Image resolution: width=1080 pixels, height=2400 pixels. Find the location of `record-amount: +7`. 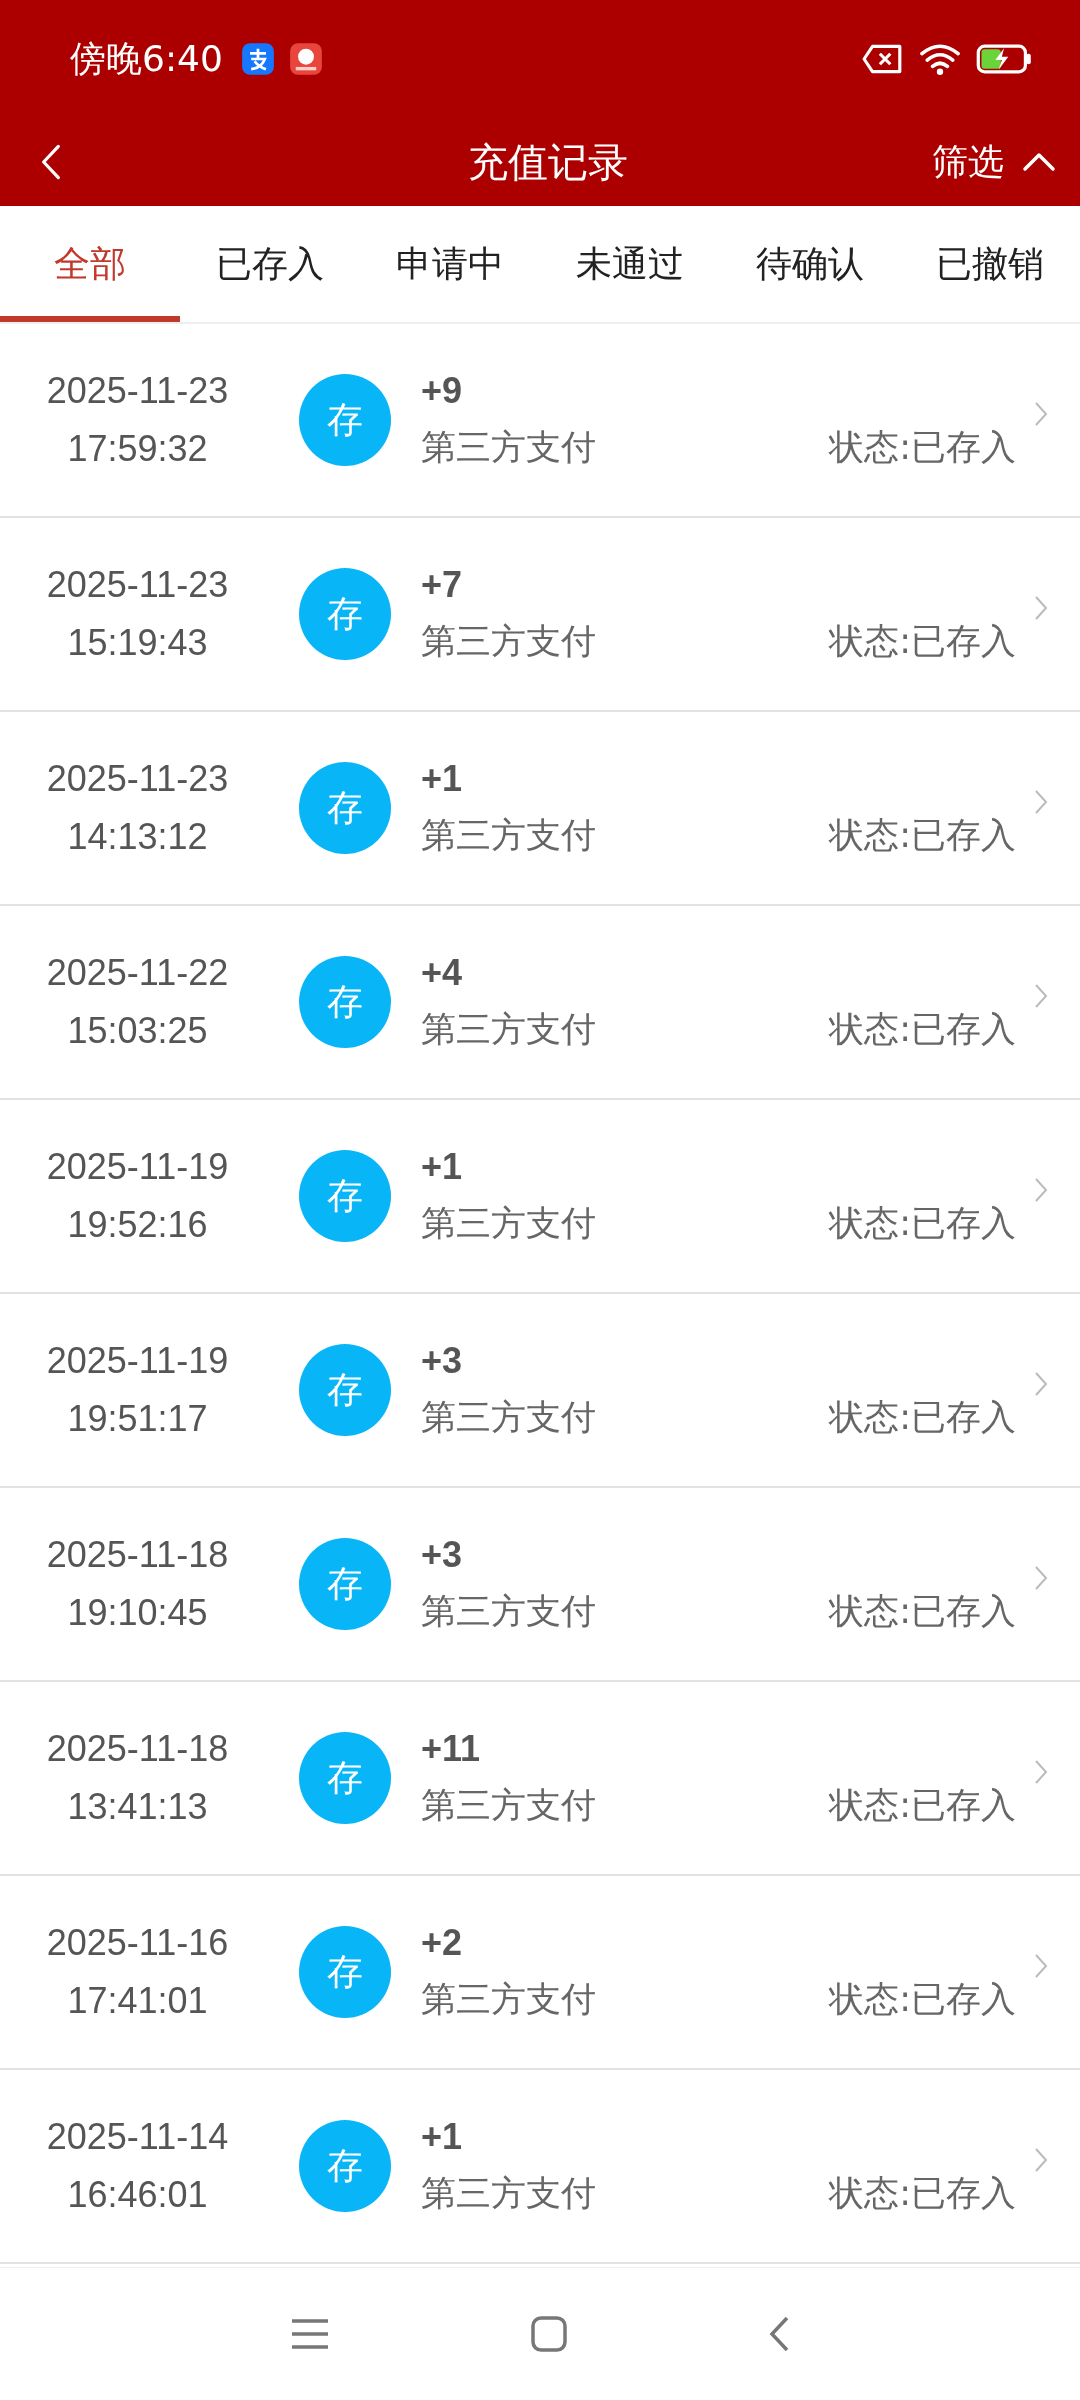

record-amount: +7 is located at coordinates (442, 584).